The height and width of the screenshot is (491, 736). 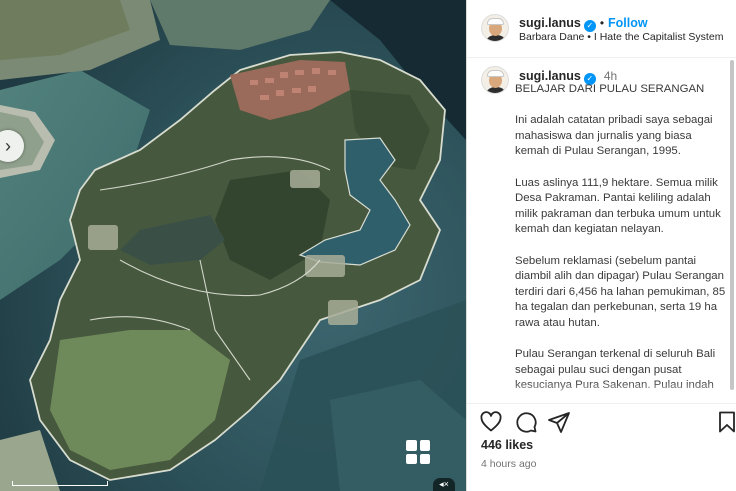 I want to click on share-icon, so click(x=559, y=422).